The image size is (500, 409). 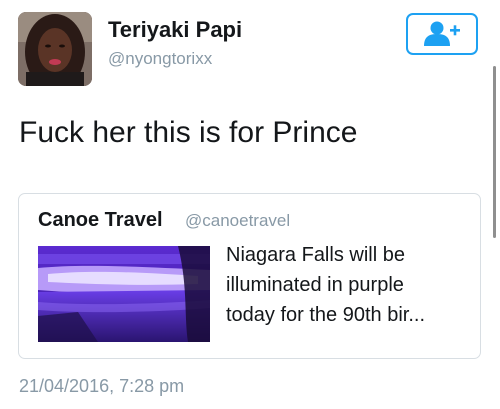 I want to click on quoted-media-image, so click(x=124, y=294).